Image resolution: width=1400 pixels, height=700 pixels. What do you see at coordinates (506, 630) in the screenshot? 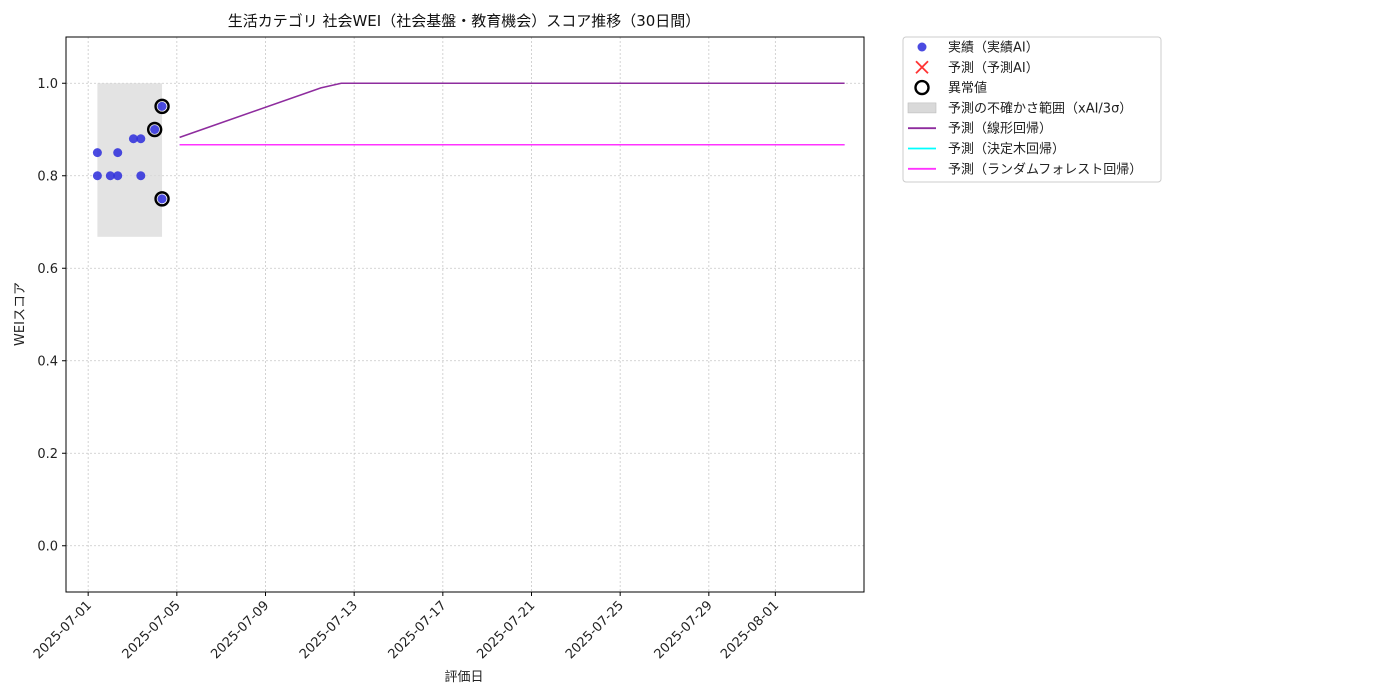
I see `x-tick-label: 2025-07-21` at bounding box center [506, 630].